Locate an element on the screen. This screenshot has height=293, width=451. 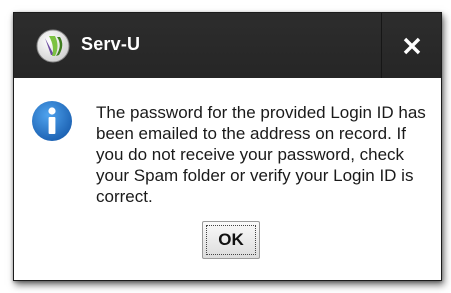
close-button is located at coordinates (411, 45).